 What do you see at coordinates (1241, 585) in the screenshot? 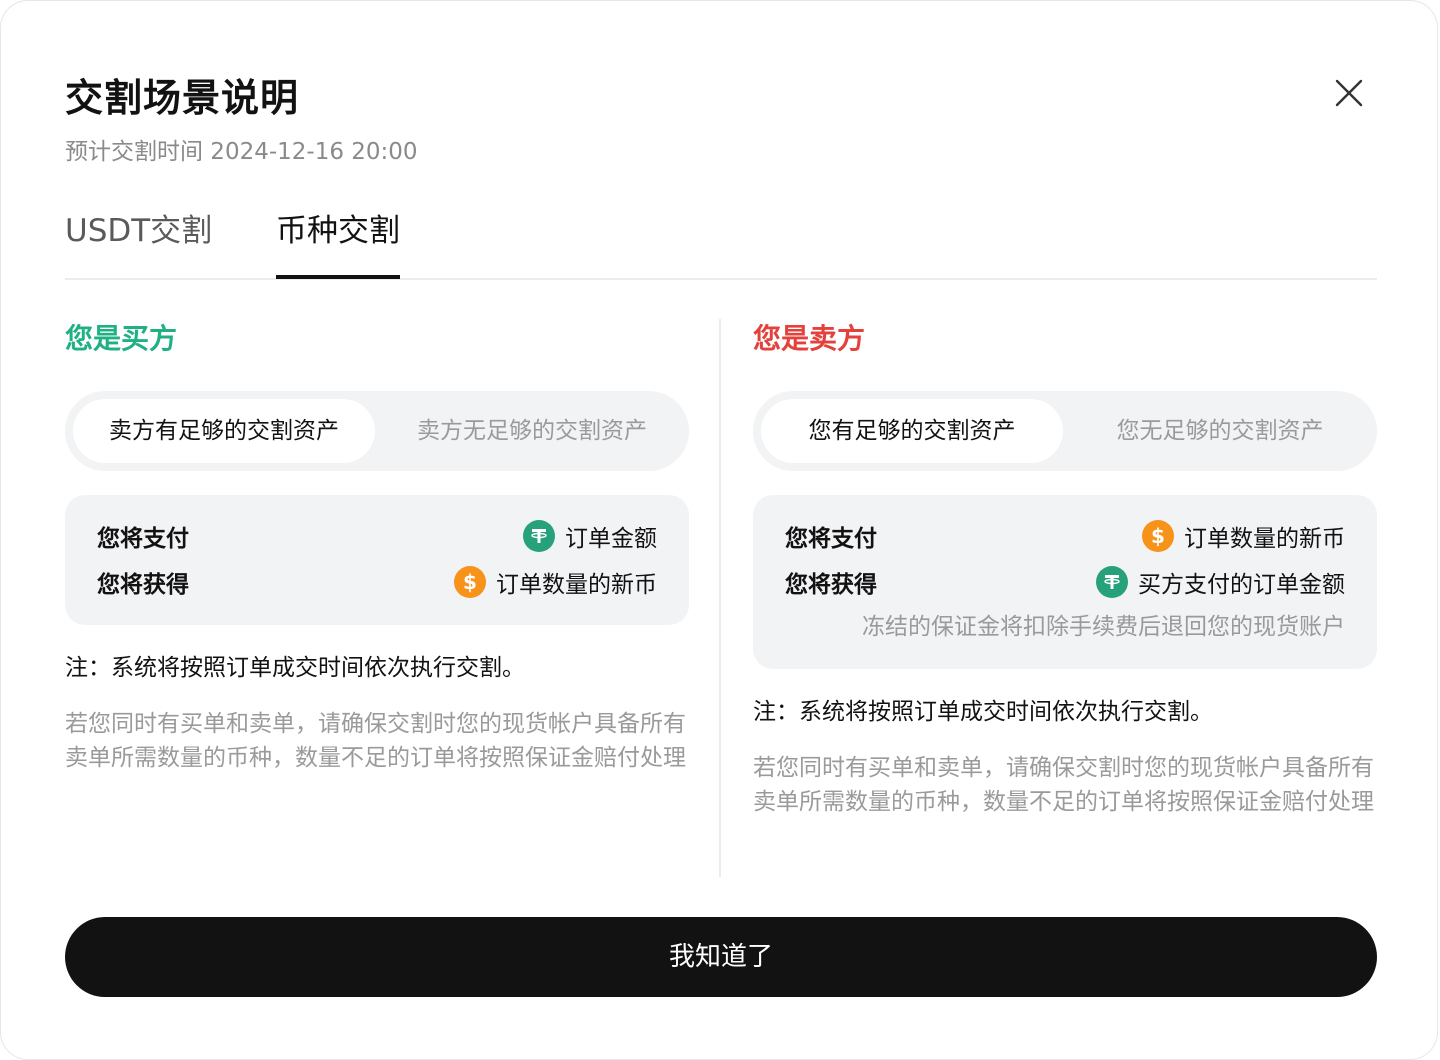
I see `receive-value-text: 买方支付的订单金额` at bounding box center [1241, 585].